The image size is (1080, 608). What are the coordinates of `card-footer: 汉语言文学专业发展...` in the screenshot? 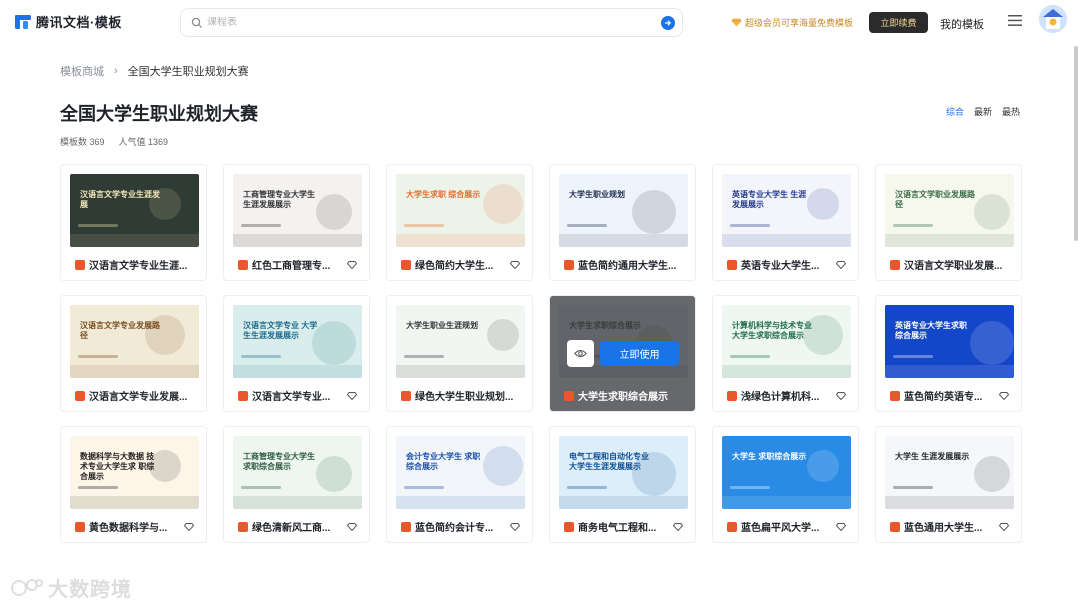 It's located at (134, 395).